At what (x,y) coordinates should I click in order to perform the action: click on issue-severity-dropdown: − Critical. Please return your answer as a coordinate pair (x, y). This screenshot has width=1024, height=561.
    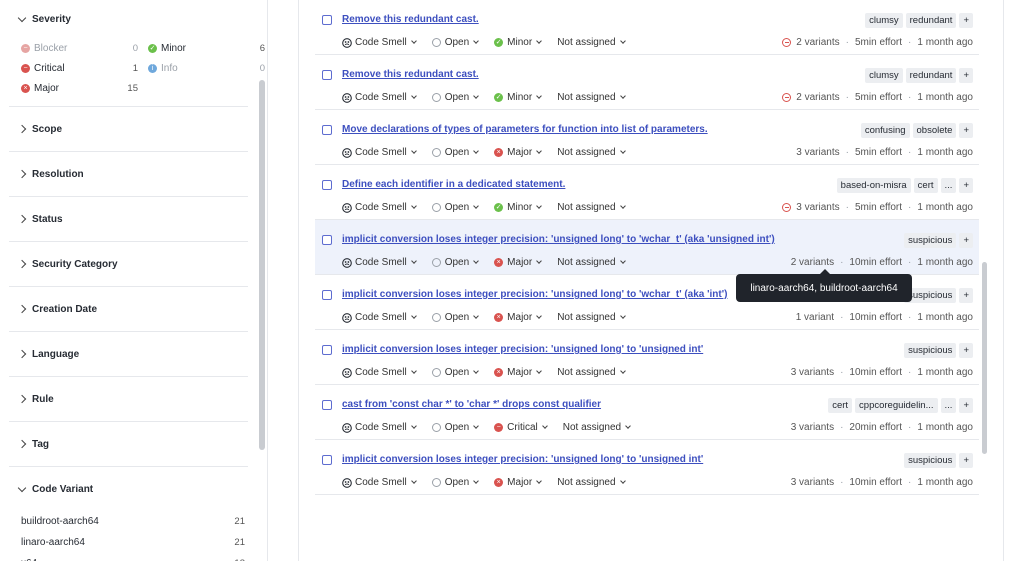
    Looking at the image, I should click on (521, 427).